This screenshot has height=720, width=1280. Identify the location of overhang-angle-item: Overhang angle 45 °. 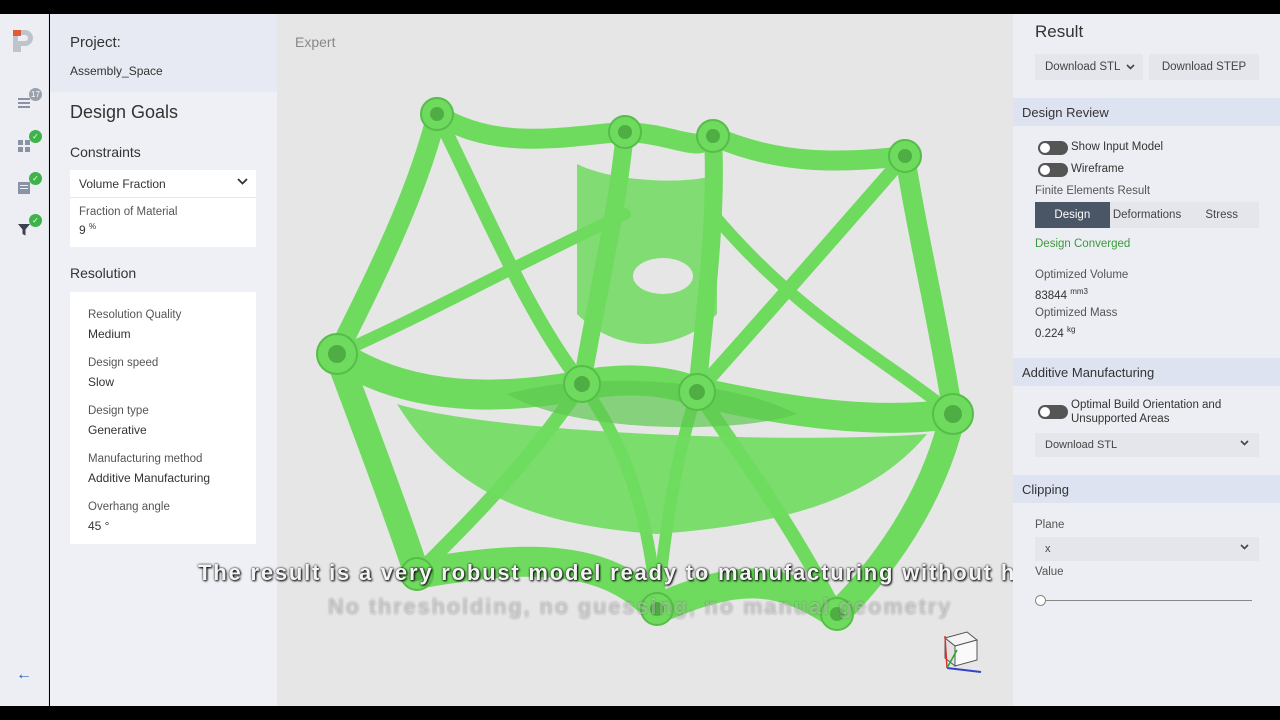
(129, 517).